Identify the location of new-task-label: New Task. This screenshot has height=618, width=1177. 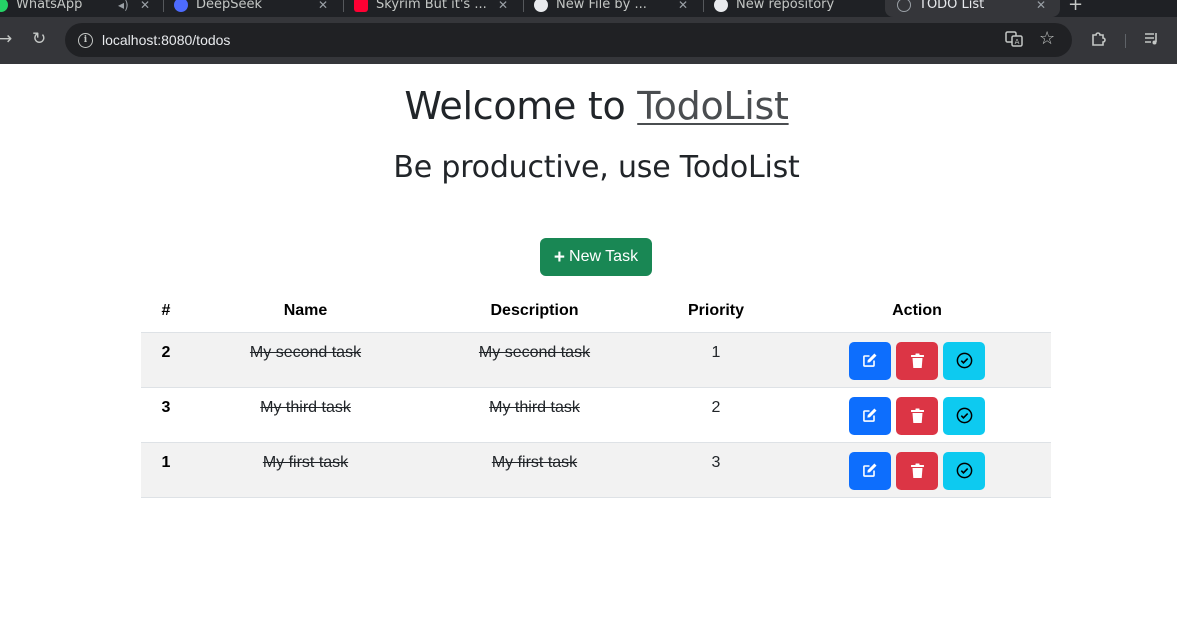
(604, 256).